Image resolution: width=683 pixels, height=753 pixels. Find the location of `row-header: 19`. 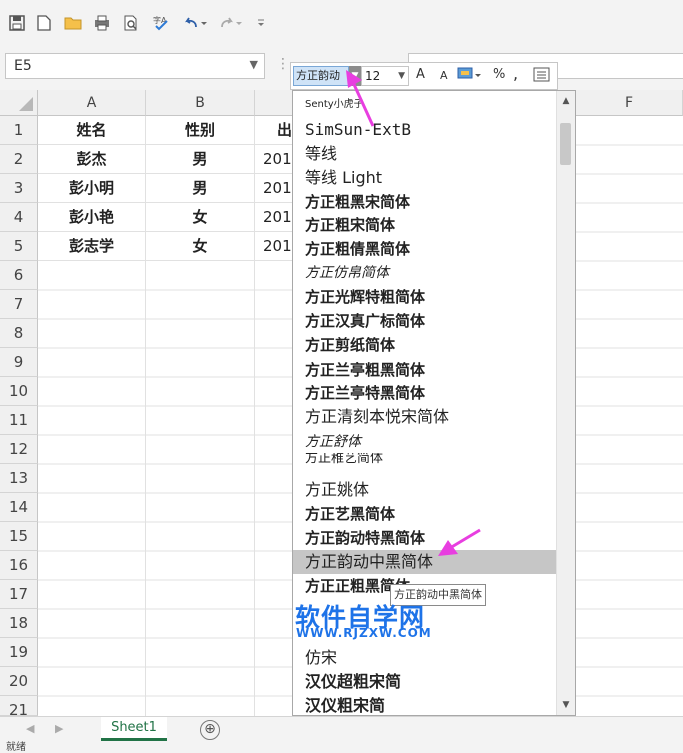

row-header: 19 is located at coordinates (19, 652).